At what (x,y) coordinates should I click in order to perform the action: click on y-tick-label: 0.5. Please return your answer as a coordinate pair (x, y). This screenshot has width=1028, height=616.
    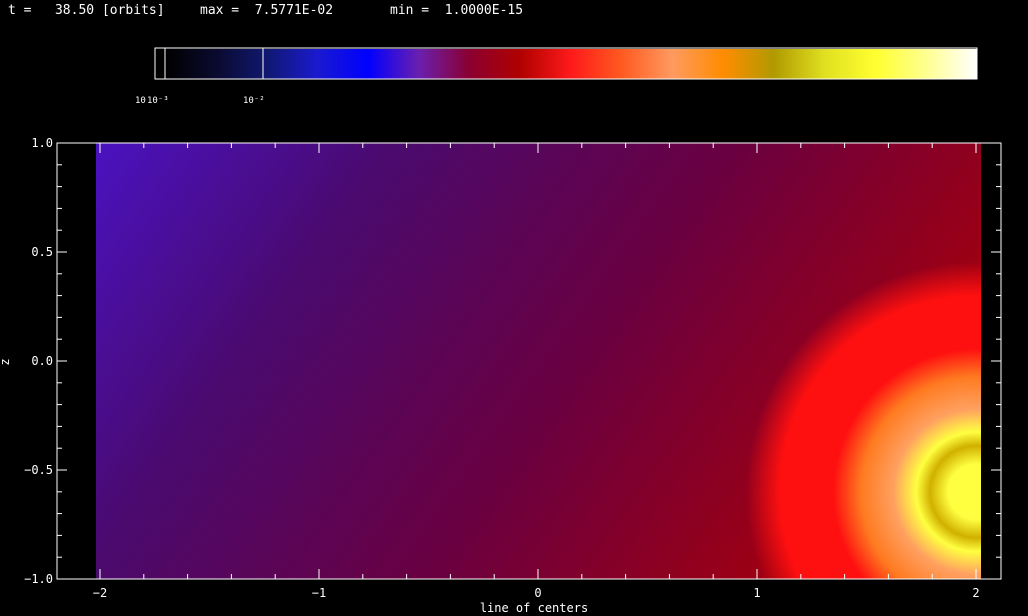
    Looking at the image, I should click on (42, 252).